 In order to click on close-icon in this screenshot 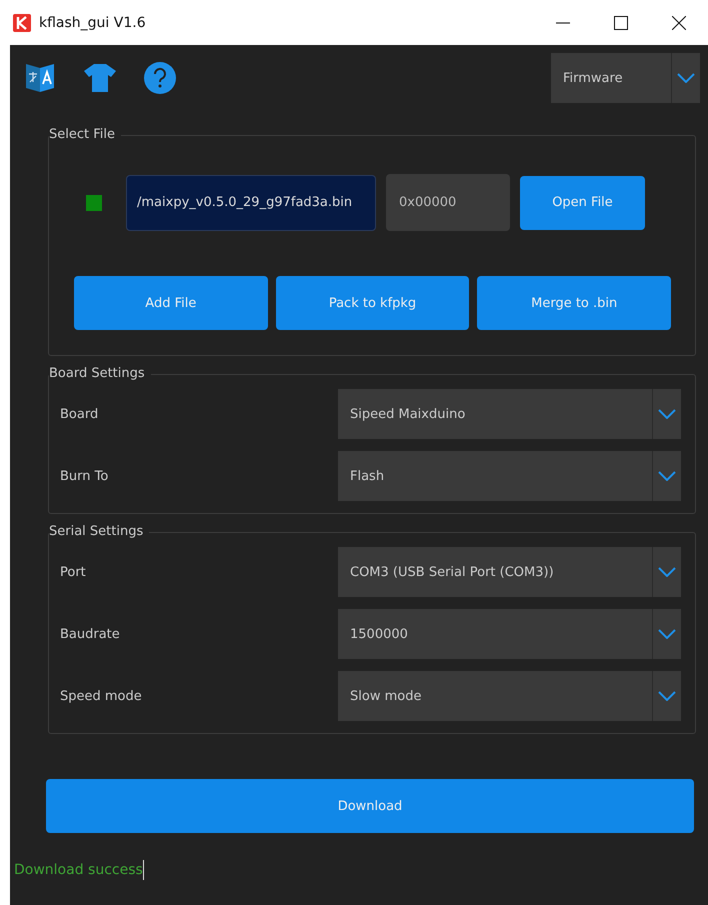, I will do `click(679, 23)`.